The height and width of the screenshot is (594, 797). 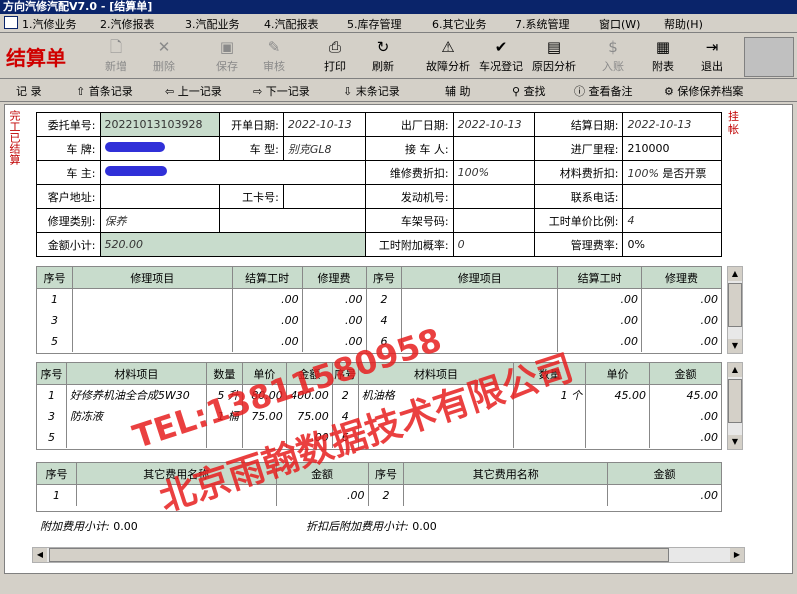 I want to click on horizontal-scrollbar: ◀ ▶, so click(x=388, y=555).